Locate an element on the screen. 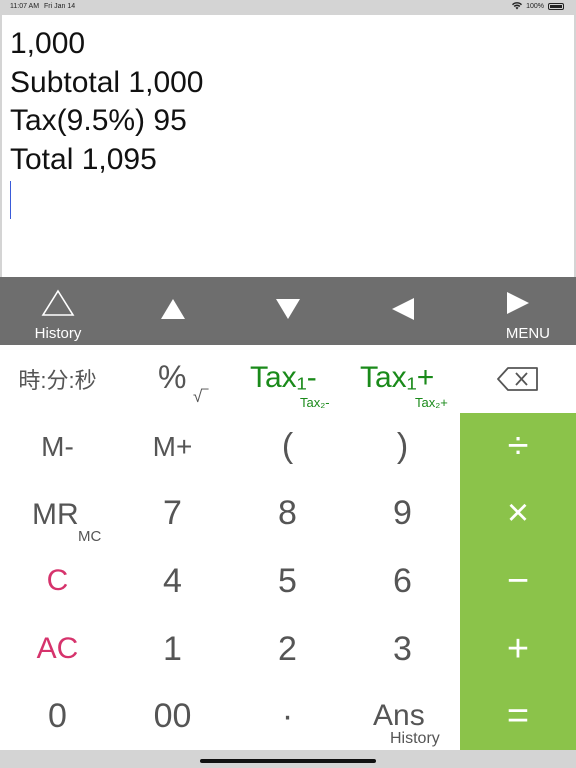  tax1-minus-label: Tax₁- is located at coordinates (283, 377).